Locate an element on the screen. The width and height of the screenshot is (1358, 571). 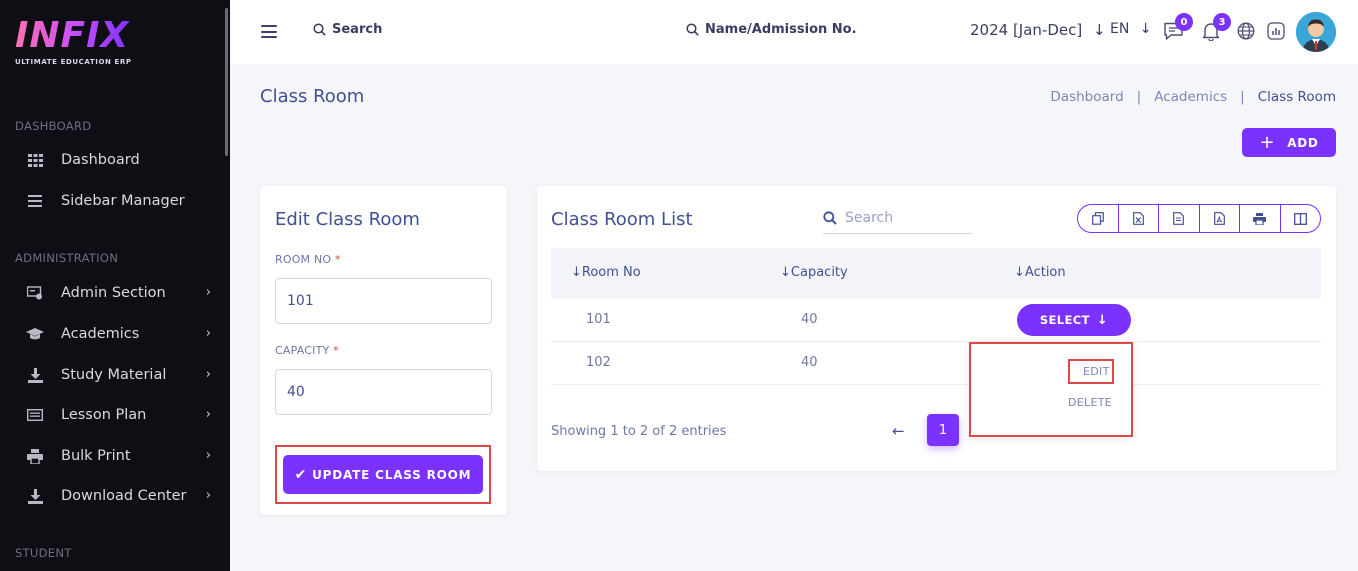
sidebar-item-study-material: Study Material › is located at coordinates (121, 375).